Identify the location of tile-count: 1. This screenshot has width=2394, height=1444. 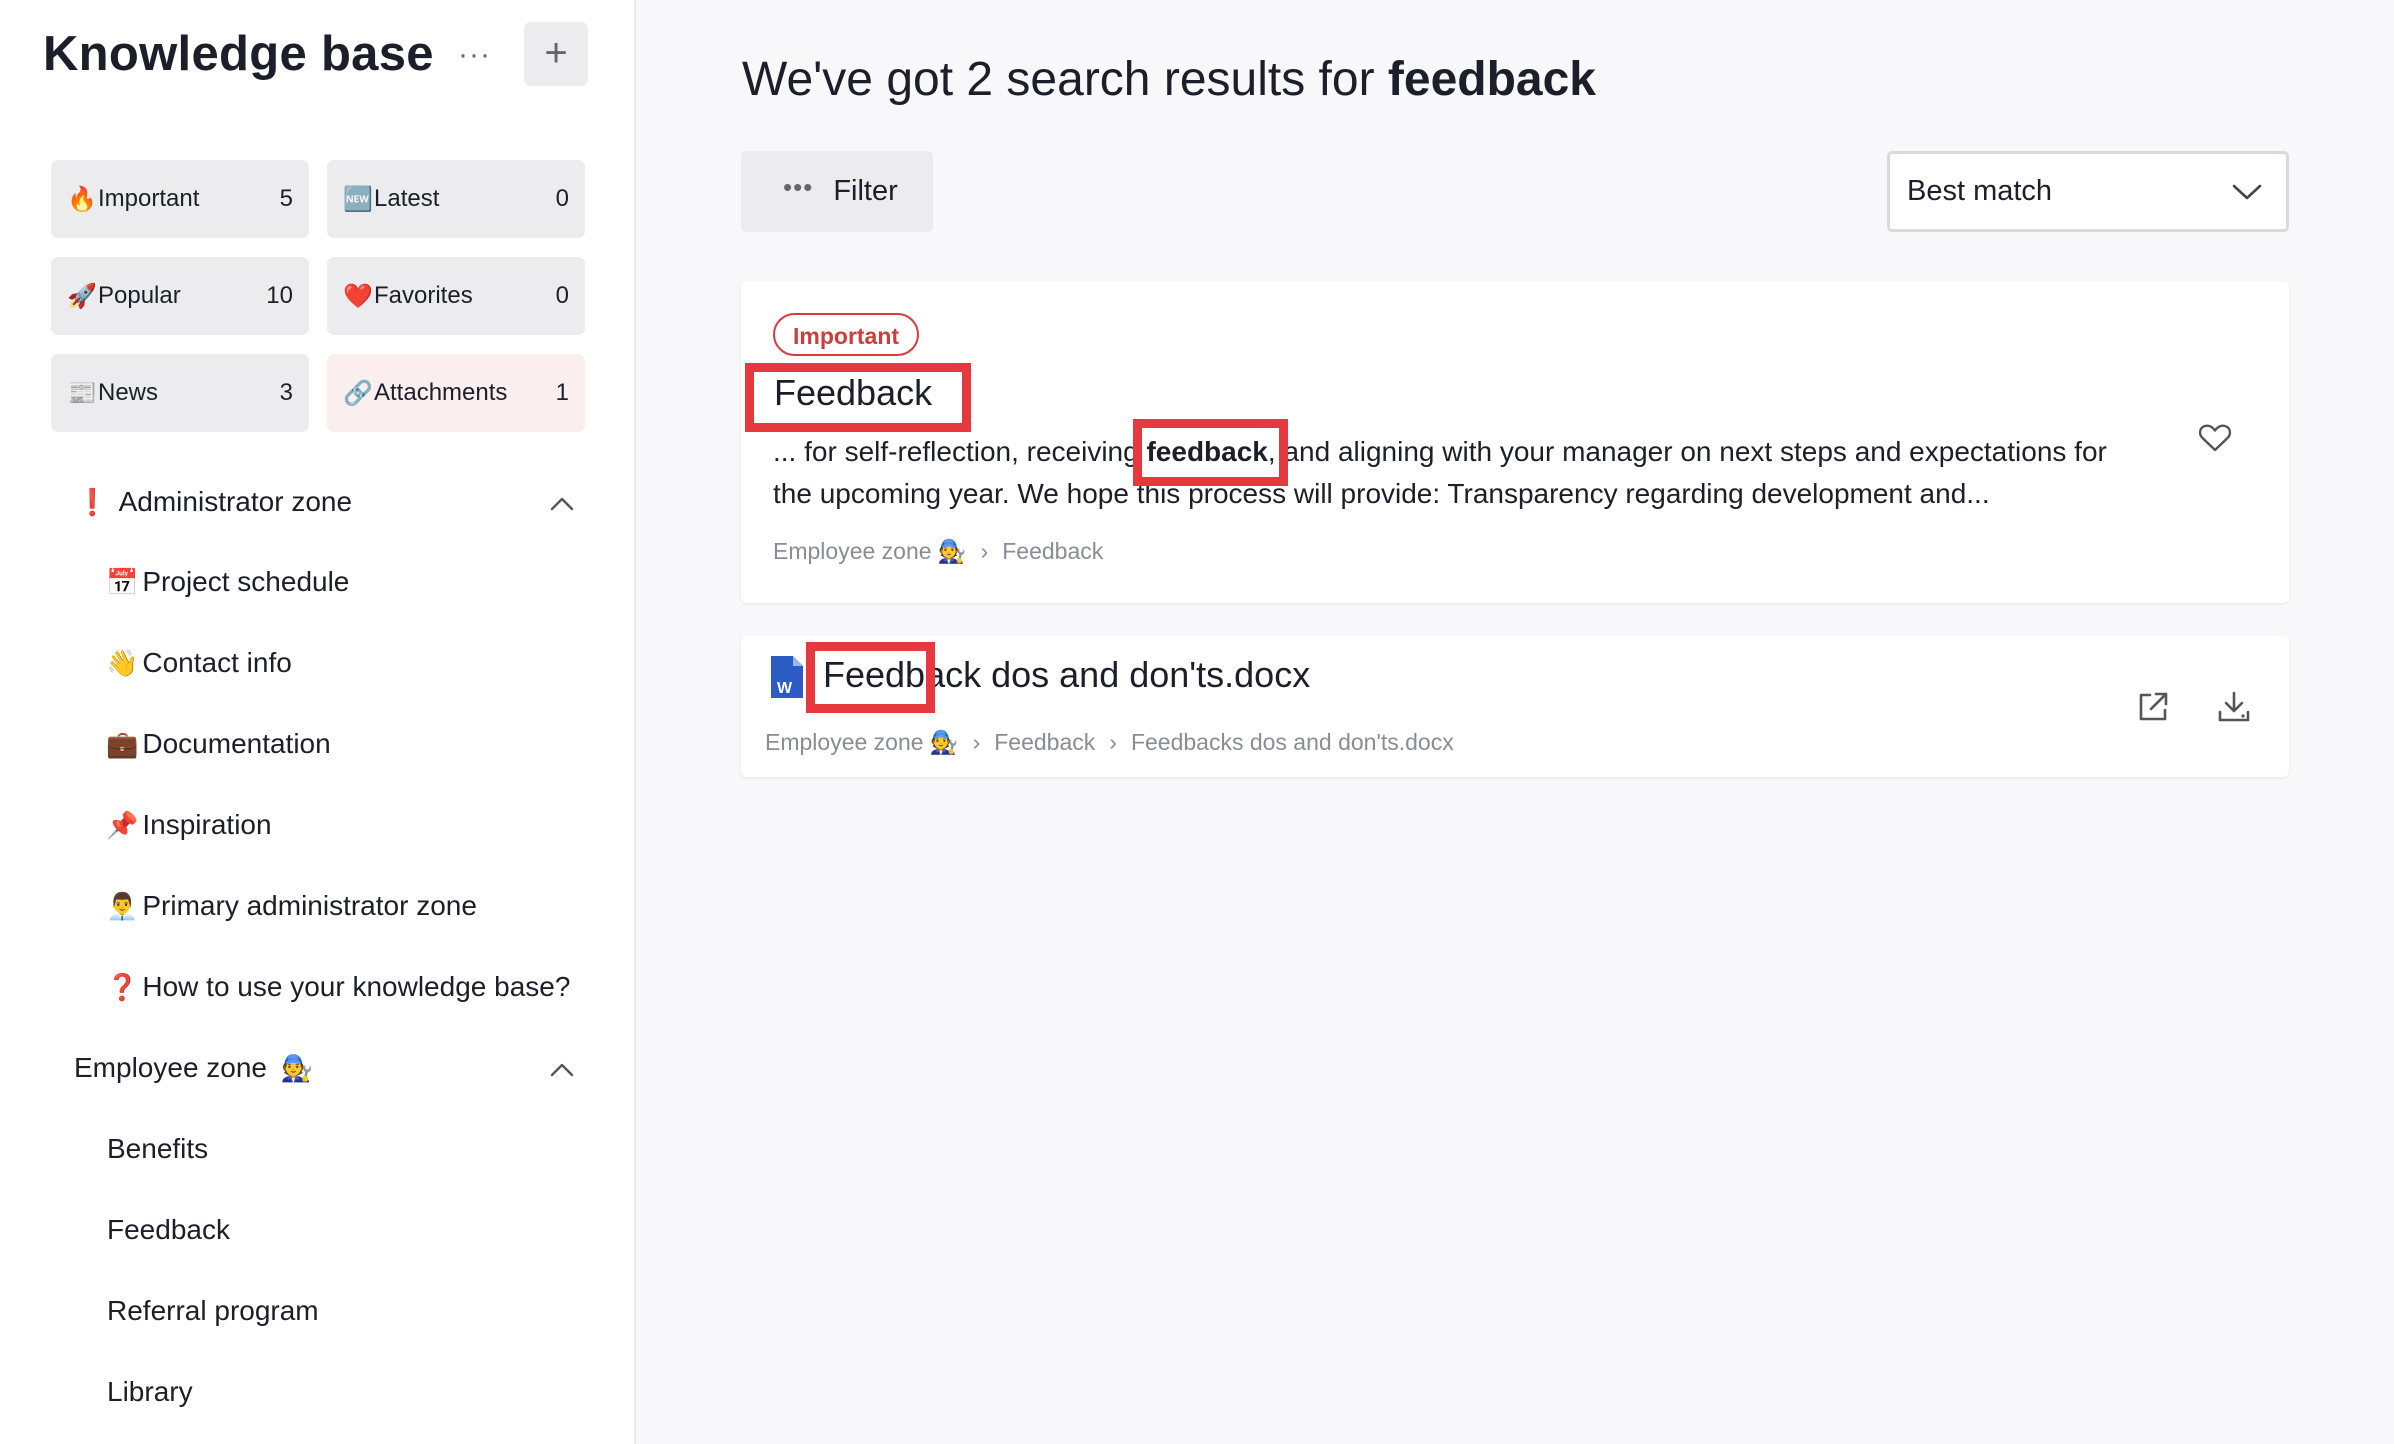
(562, 392).